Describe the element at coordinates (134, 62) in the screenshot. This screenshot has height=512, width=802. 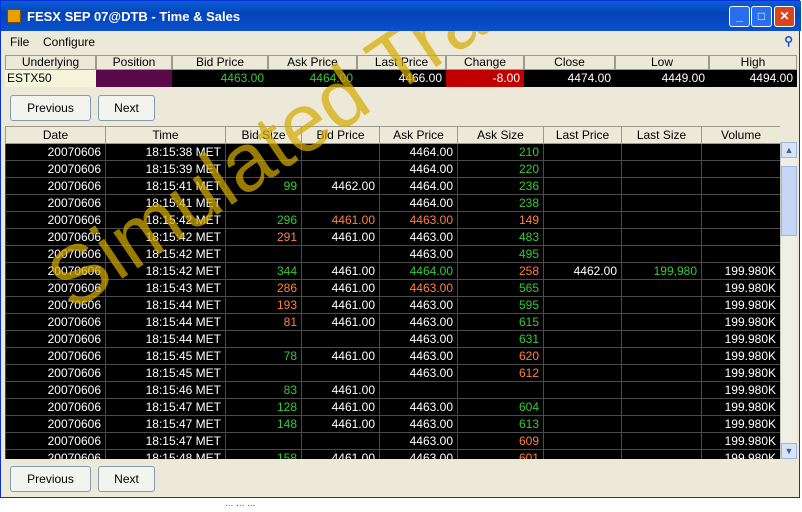
I see `quote-header-position: Position` at that location.